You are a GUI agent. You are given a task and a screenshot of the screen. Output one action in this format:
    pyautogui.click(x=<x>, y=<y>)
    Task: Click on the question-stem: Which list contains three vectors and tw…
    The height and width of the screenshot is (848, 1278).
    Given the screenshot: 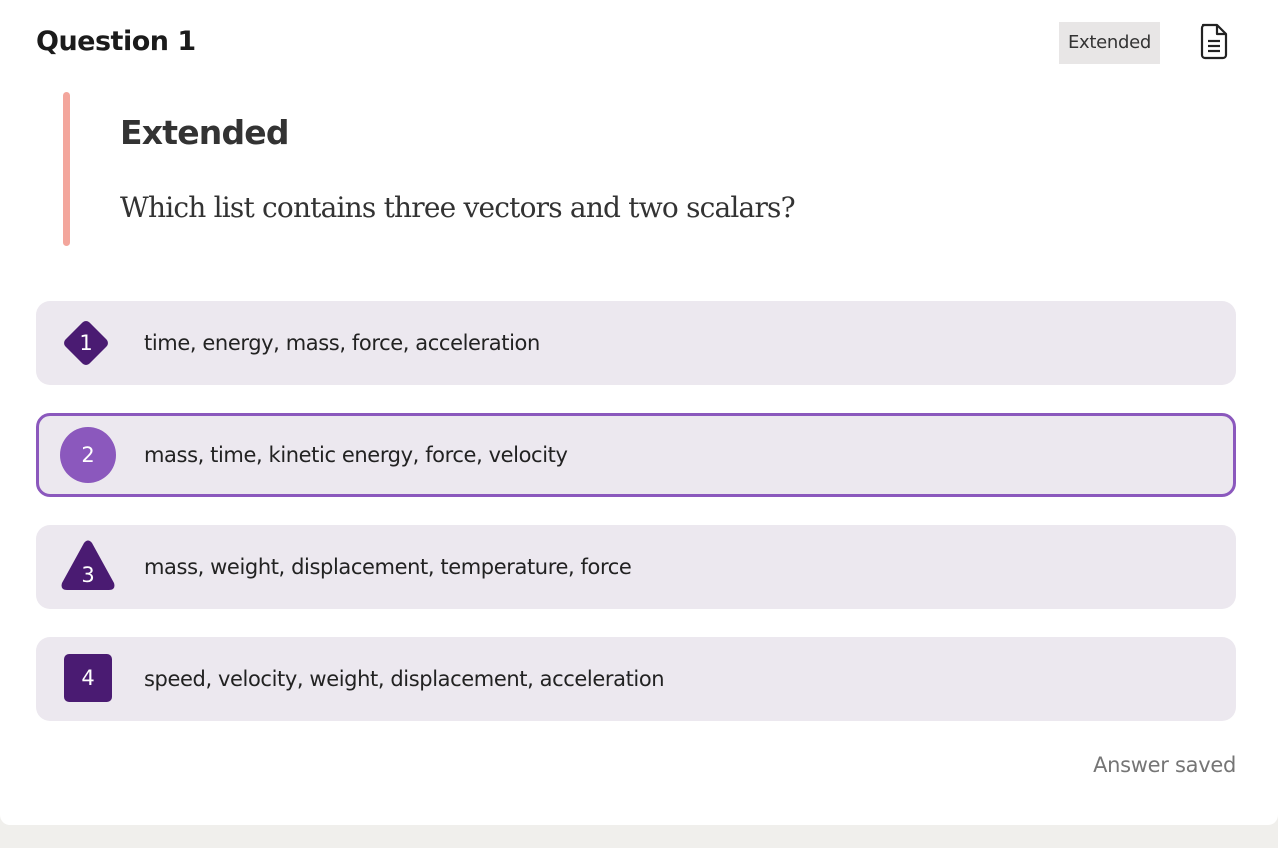 What is the action you would take?
    pyautogui.click(x=458, y=207)
    